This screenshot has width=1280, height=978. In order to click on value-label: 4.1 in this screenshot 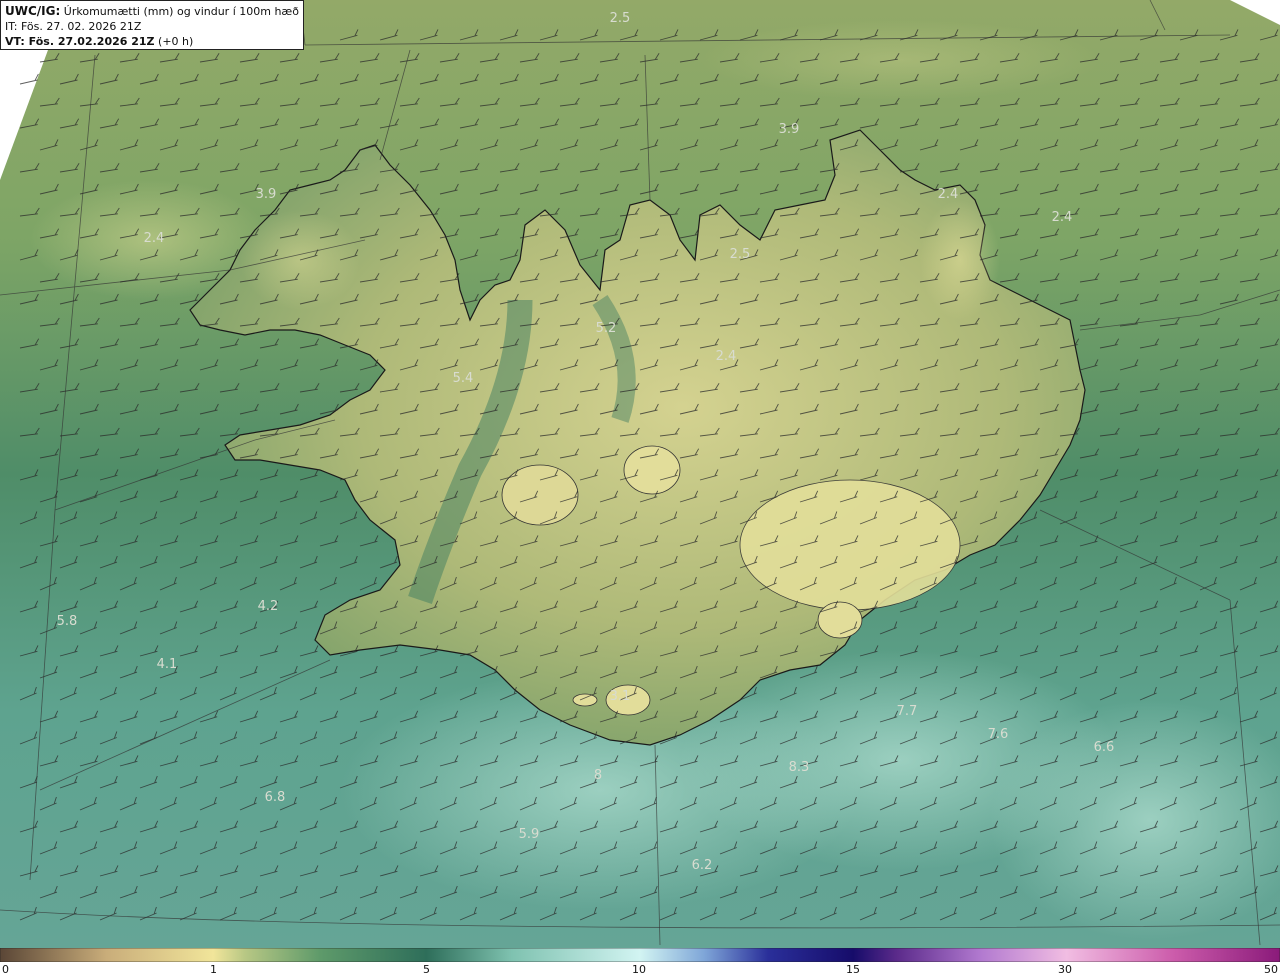, I will do `click(167, 664)`.